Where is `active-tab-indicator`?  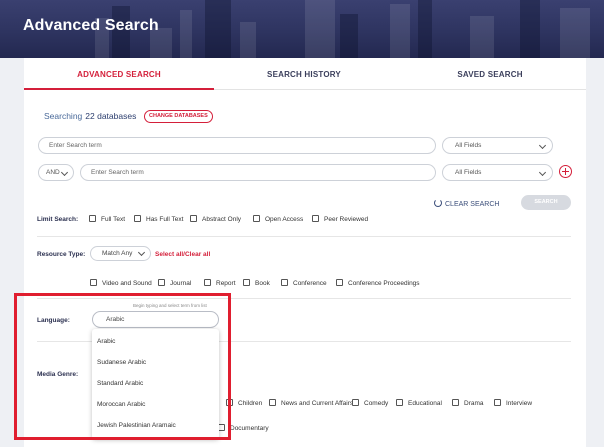 active-tab-indicator is located at coordinates (119, 89).